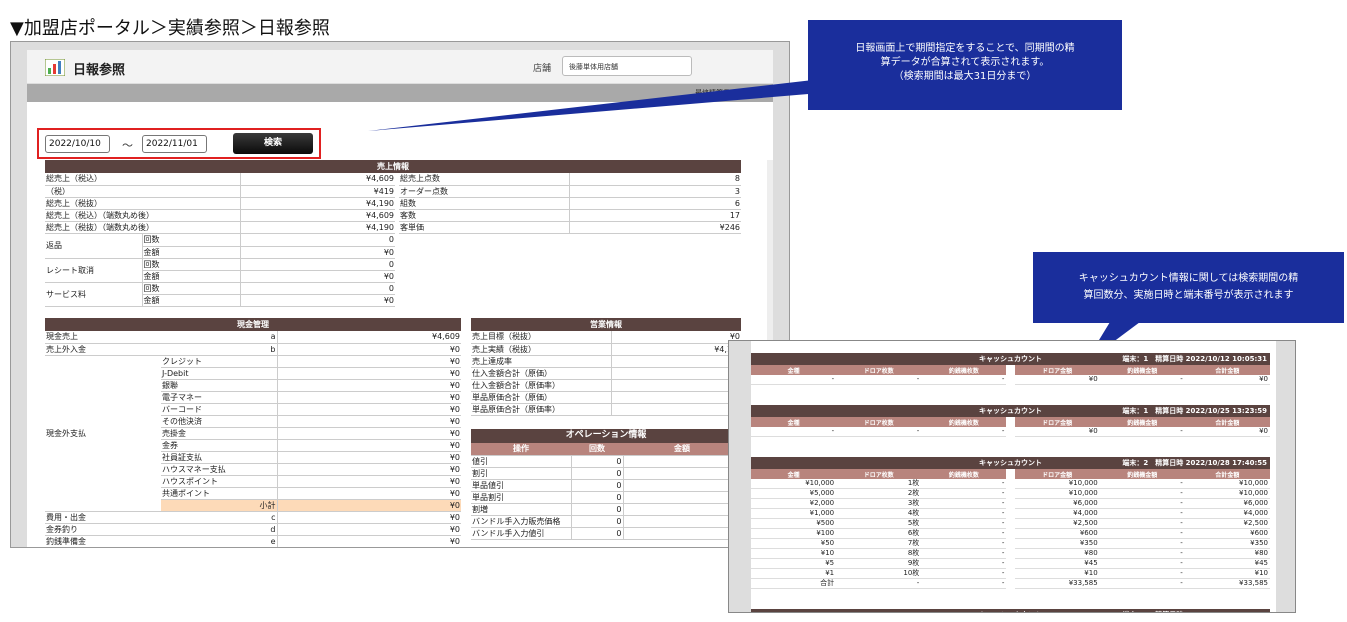 The width and height of the screenshot is (1347, 622). What do you see at coordinates (1010, 463) in the screenshot?
I see `cash-count-header: キャッシュカウント 端末：2 精算日時 2022/10/28 17:40:55` at bounding box center [1010, 463].